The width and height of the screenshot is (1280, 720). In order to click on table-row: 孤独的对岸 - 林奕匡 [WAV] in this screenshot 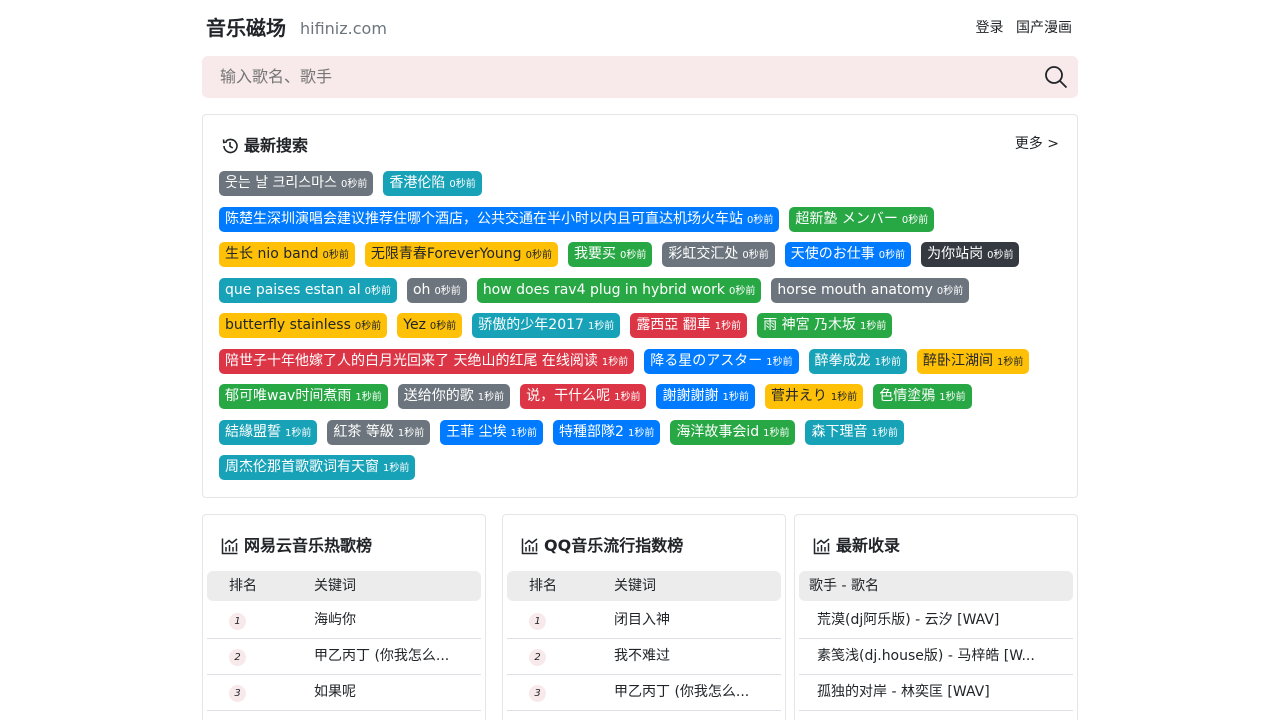, I will do `click(936, 693)`.